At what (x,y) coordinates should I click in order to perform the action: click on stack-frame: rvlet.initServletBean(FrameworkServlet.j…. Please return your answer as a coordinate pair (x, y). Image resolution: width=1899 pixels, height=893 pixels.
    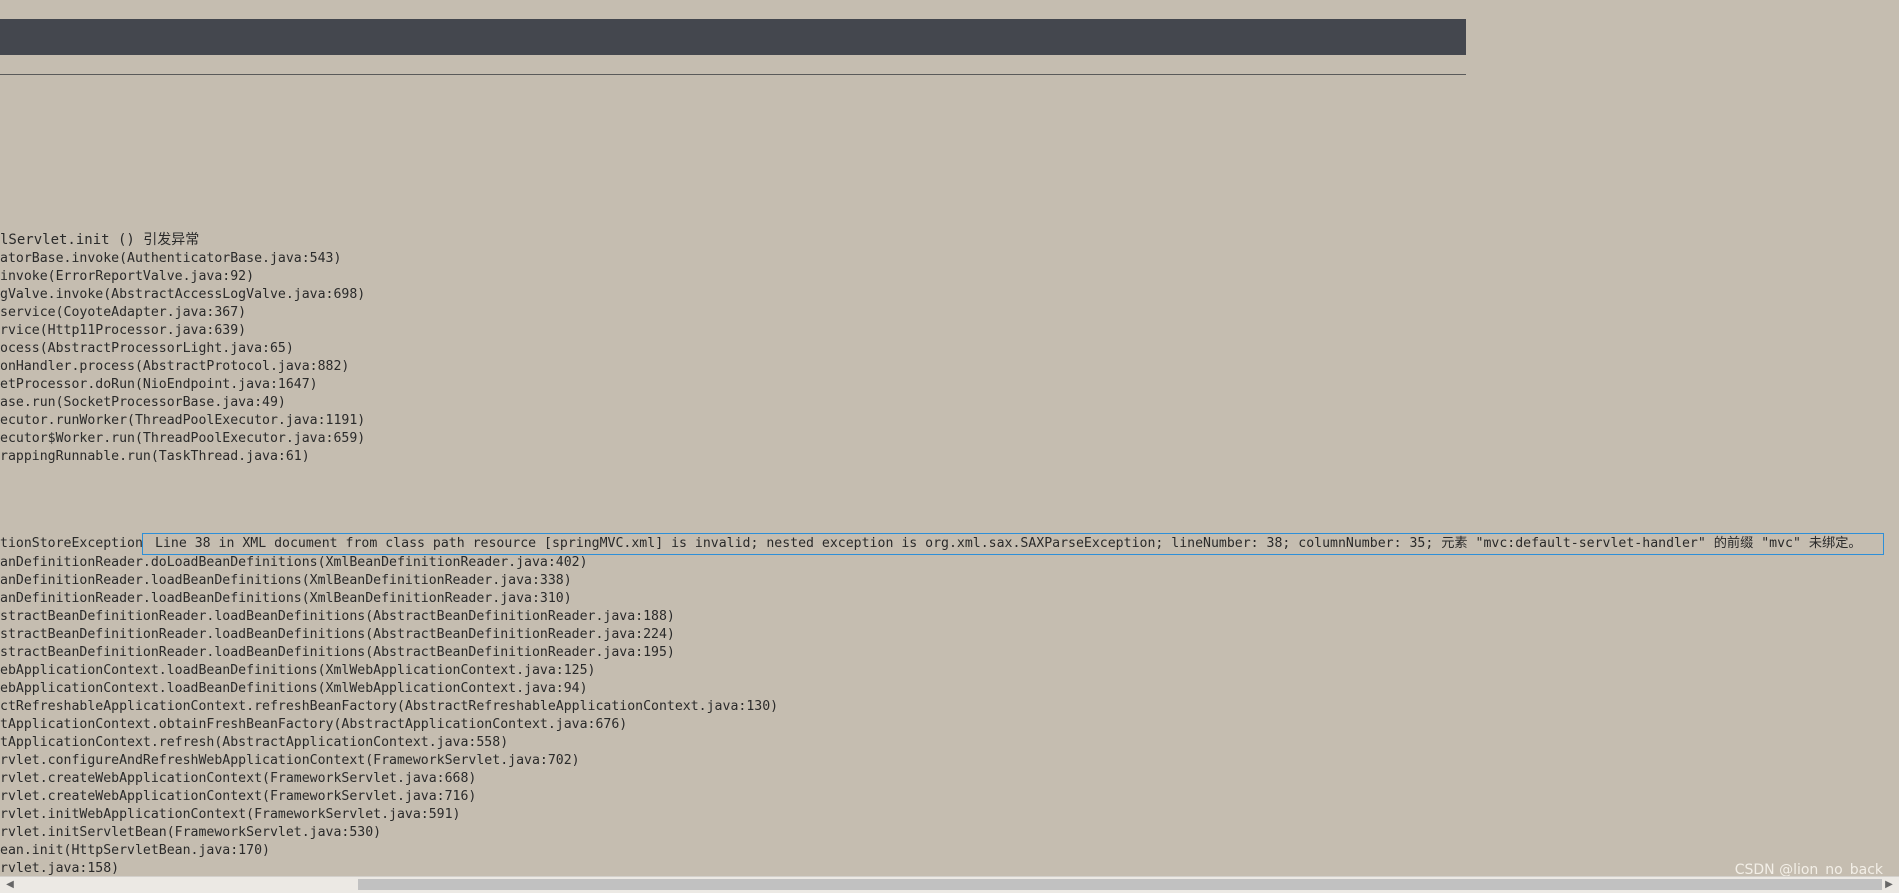
    Looking at the image, I should click on (191, 832).